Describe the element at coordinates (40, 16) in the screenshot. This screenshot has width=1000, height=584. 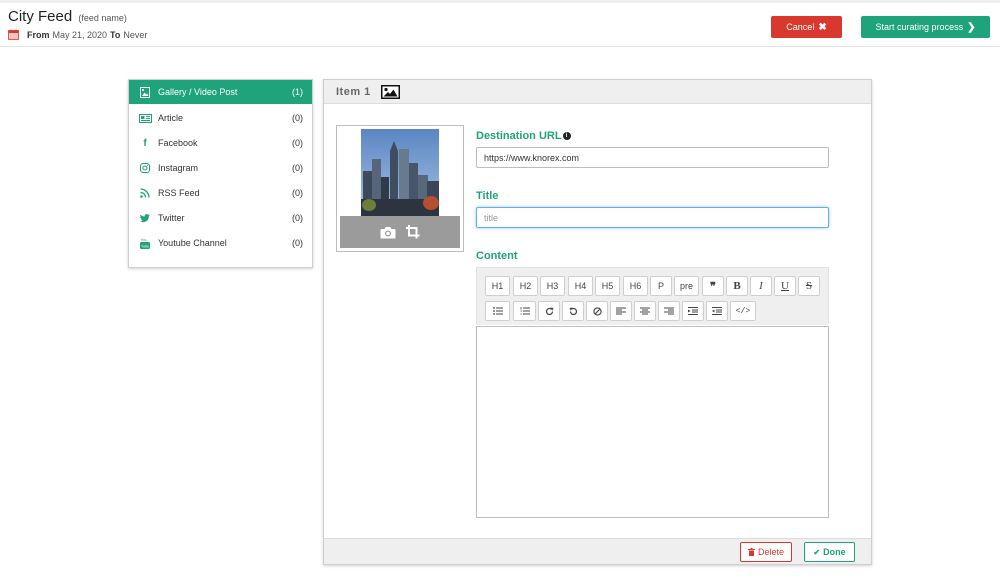
I see `feed-name: City Feed` at that location.